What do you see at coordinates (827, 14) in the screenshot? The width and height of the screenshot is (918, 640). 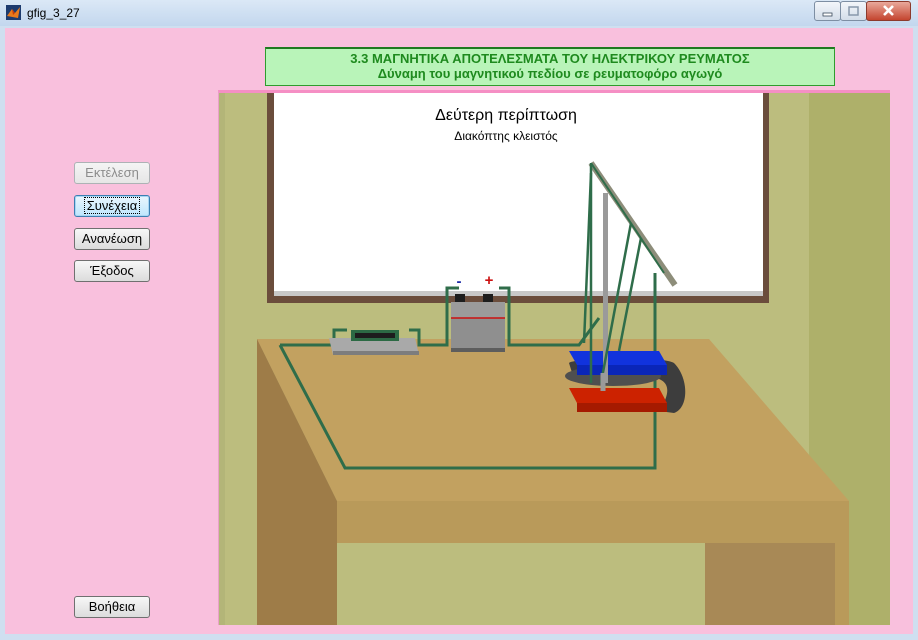 I see `minimize-icon` at bounding box center [827, 14].